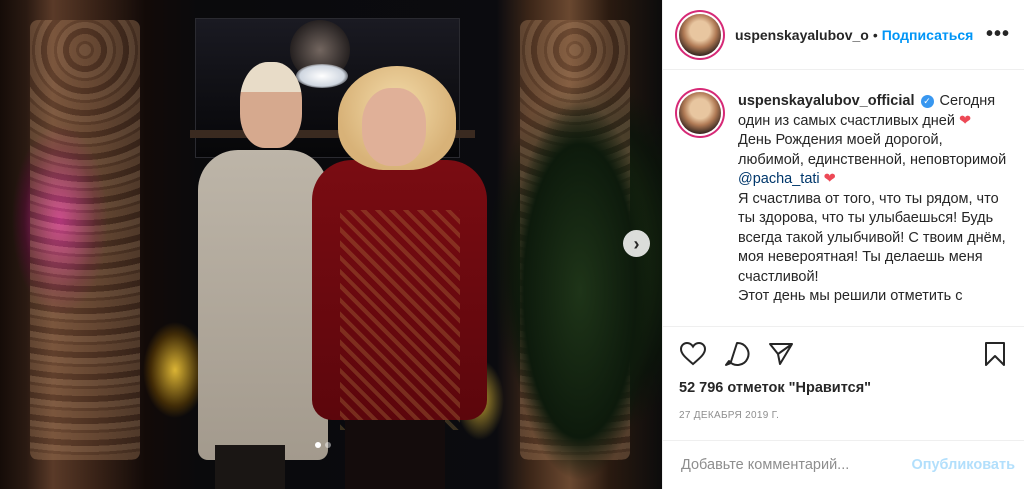 The image size is (1024, 489). Describe the element at coordinates (263, 305) in the screenshot. I see `person-left-body` at that location.